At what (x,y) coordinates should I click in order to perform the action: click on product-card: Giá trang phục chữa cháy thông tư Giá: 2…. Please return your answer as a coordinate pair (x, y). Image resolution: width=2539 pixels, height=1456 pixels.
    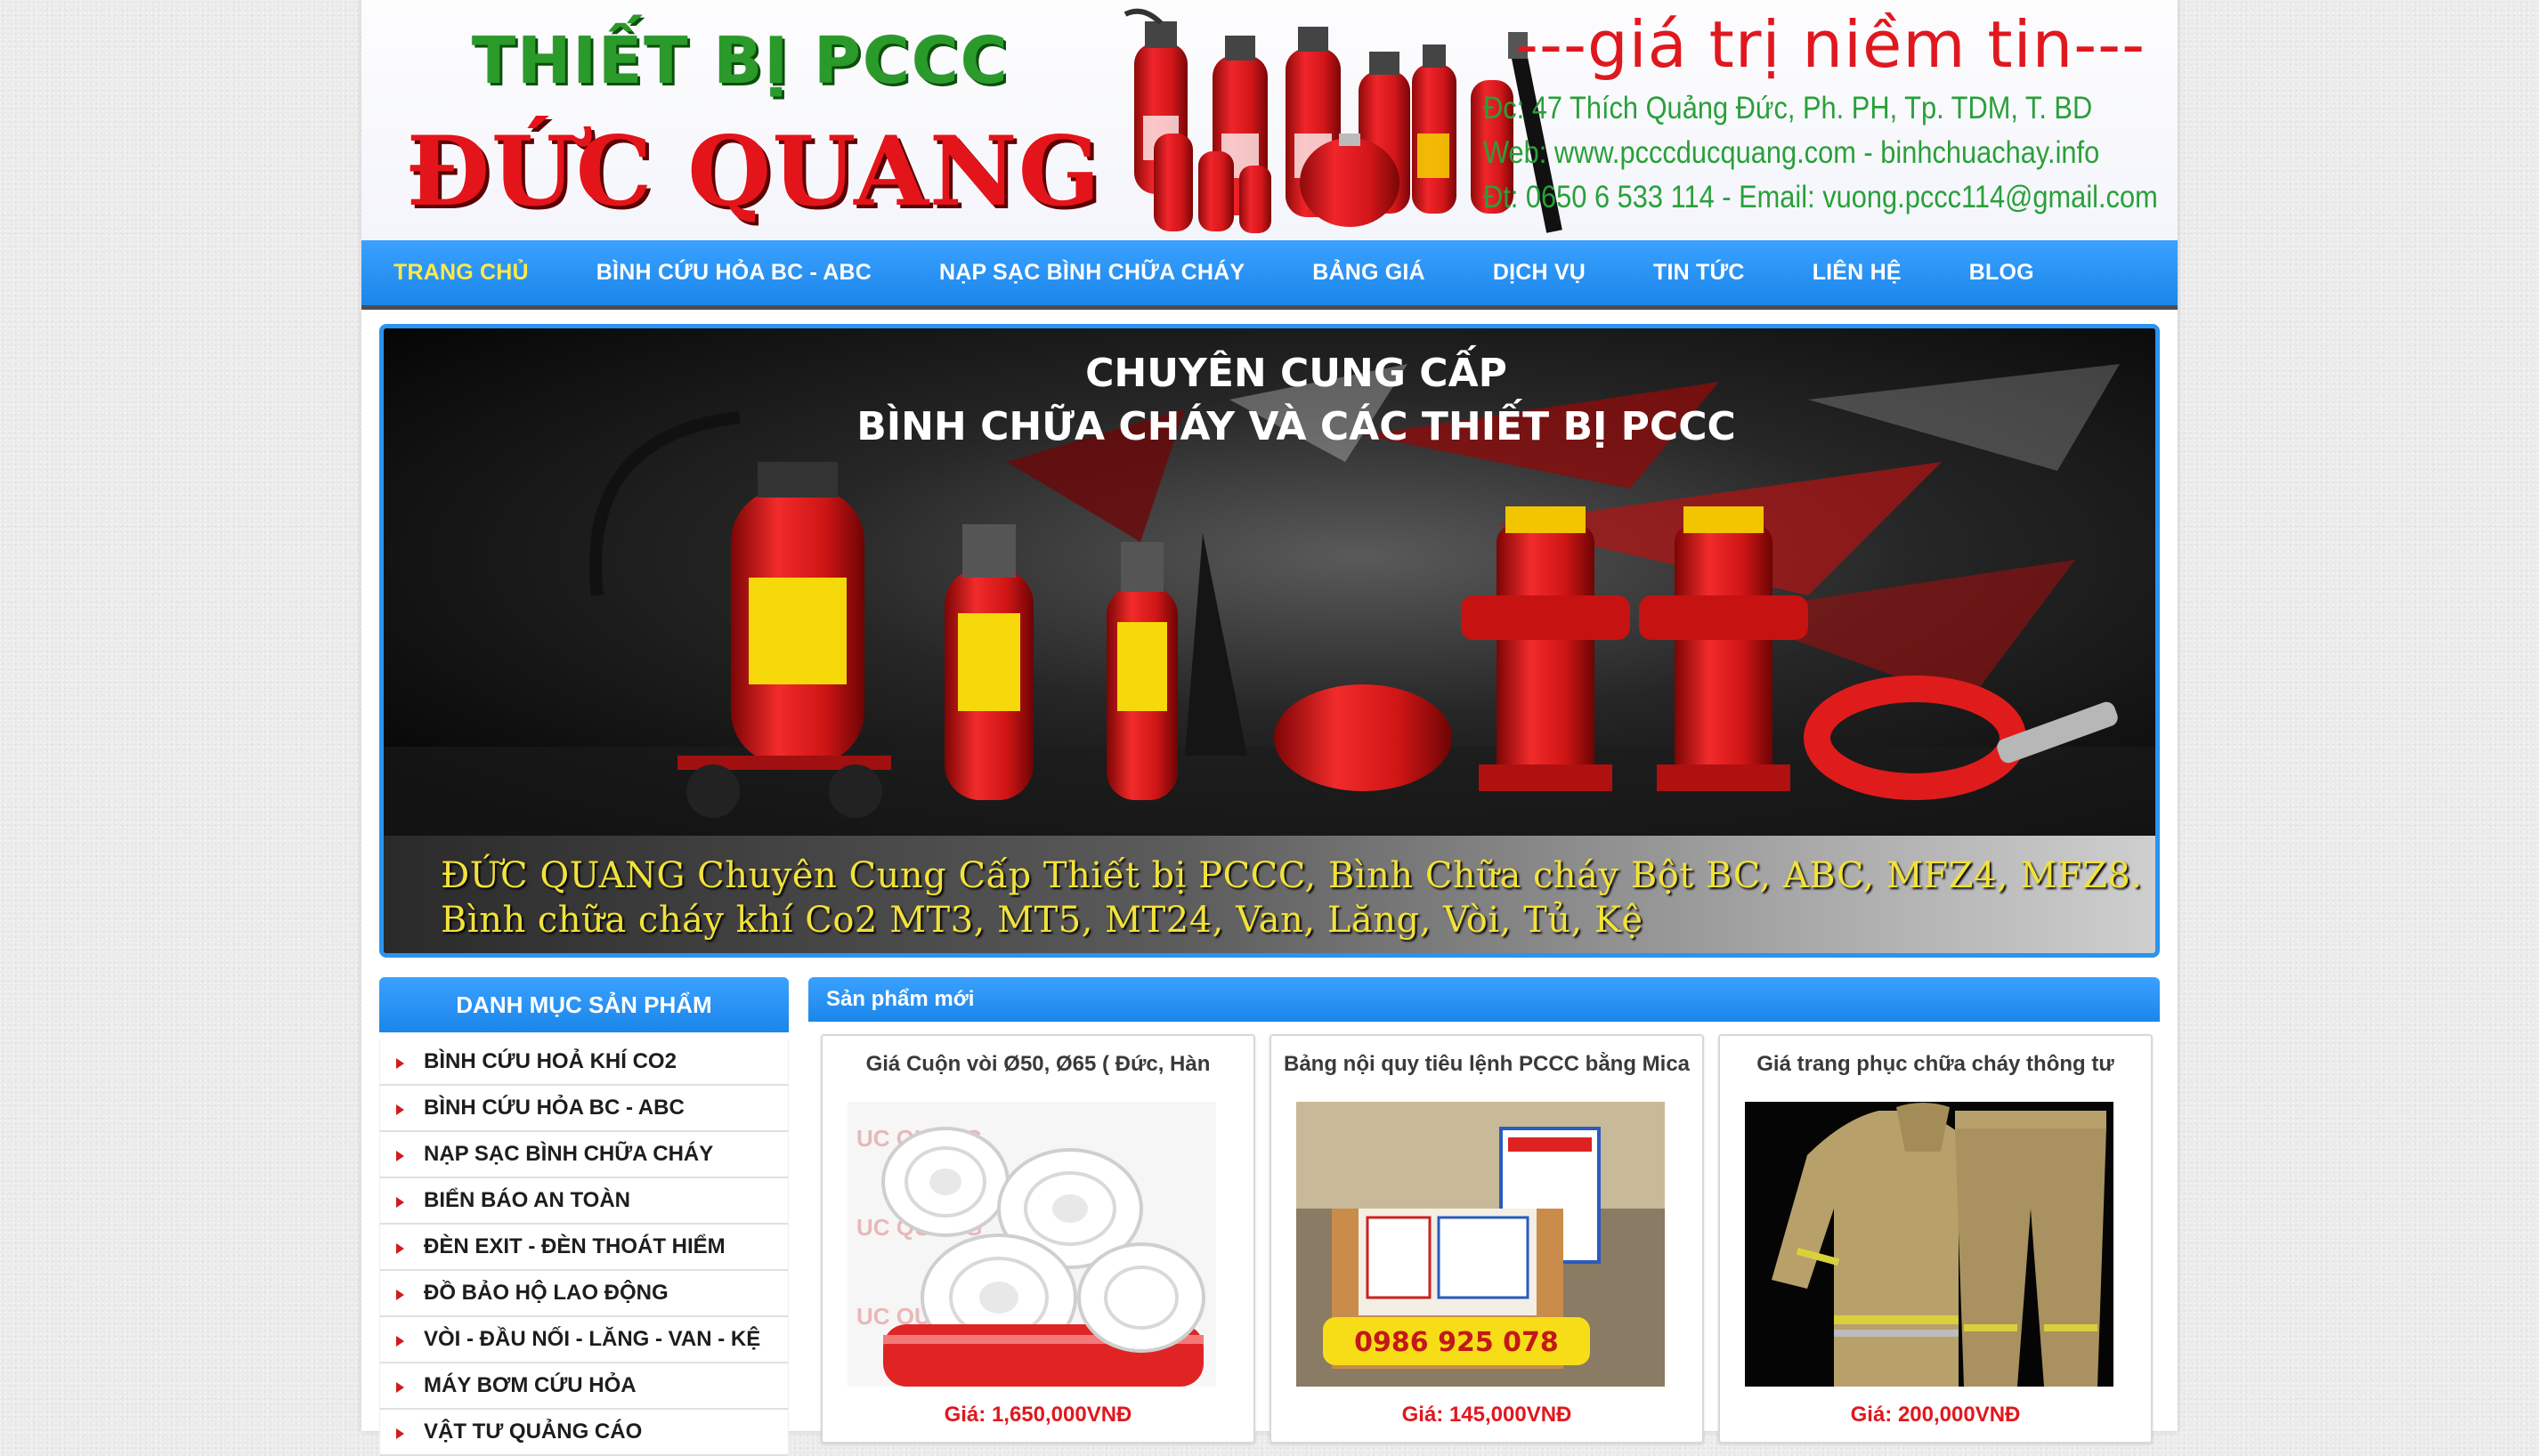
    Looking at the image, I should click on (1935, 1239).